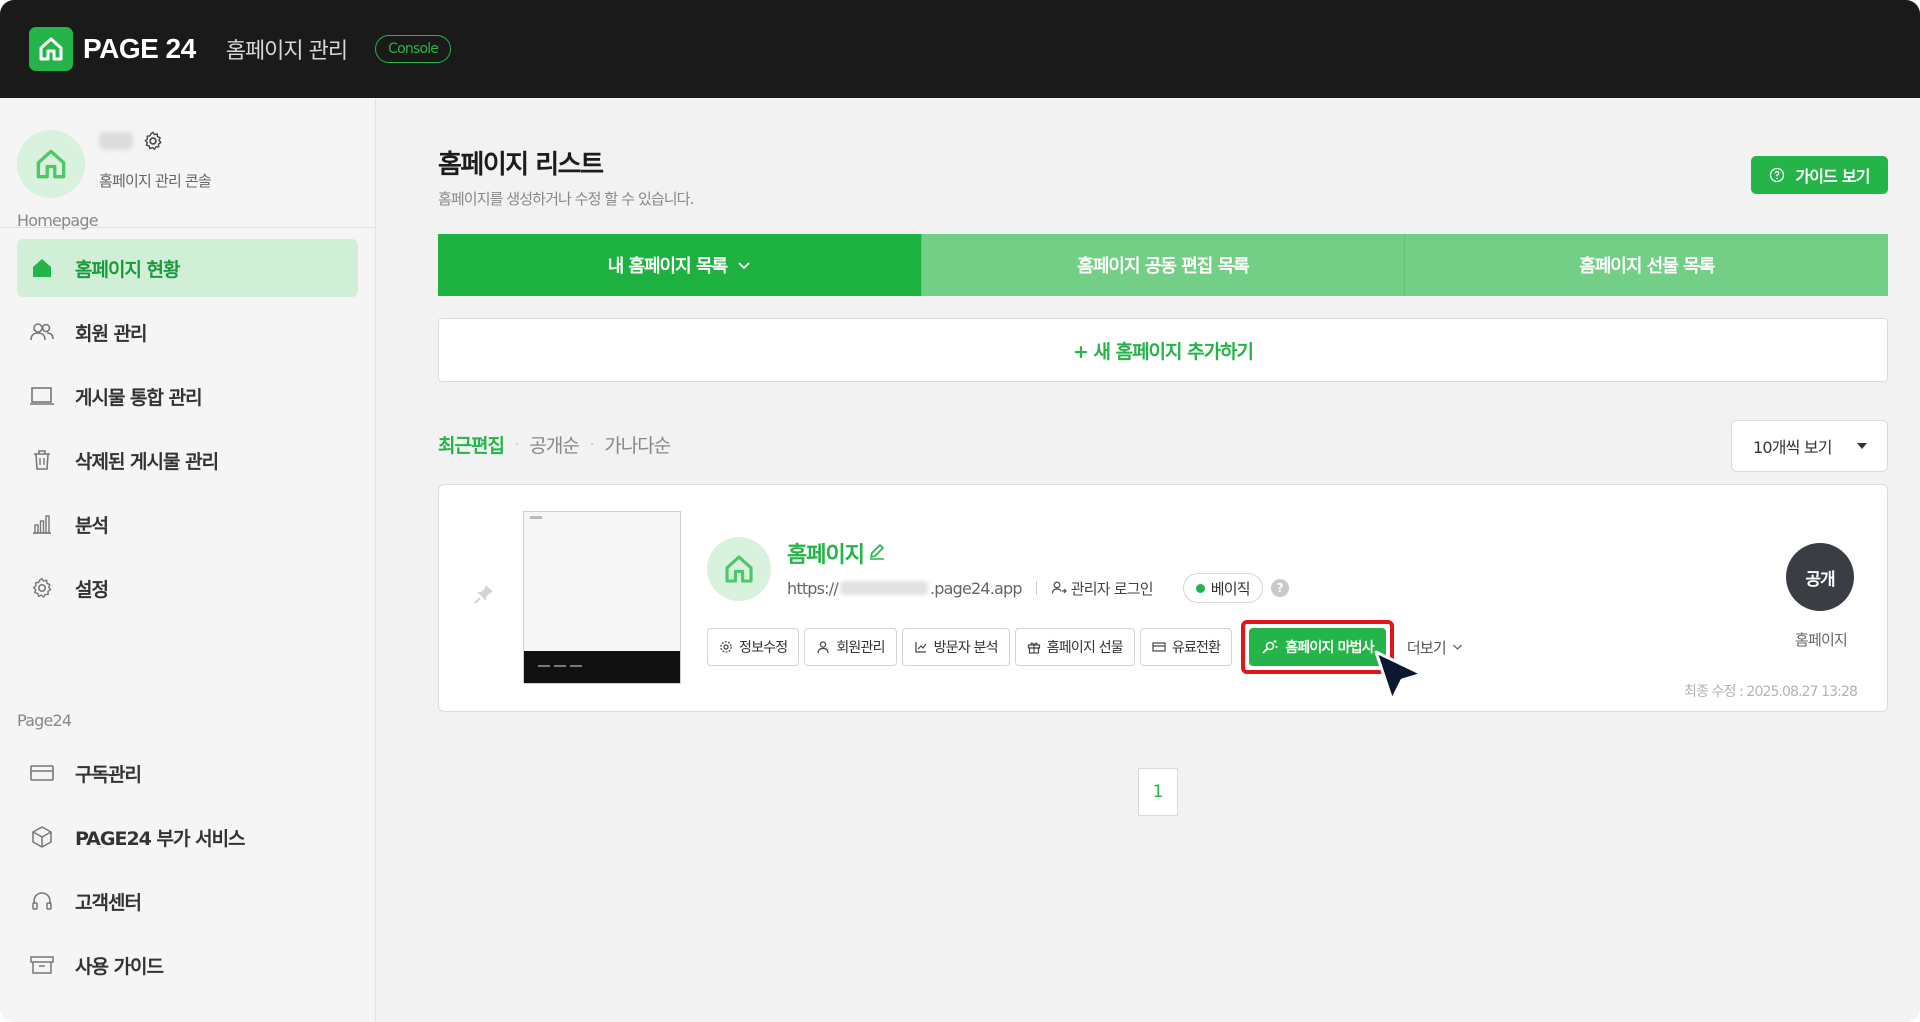 This screenshot has height=1022, width=1920. I want to click on logo-home-icon, so click(51, 49).